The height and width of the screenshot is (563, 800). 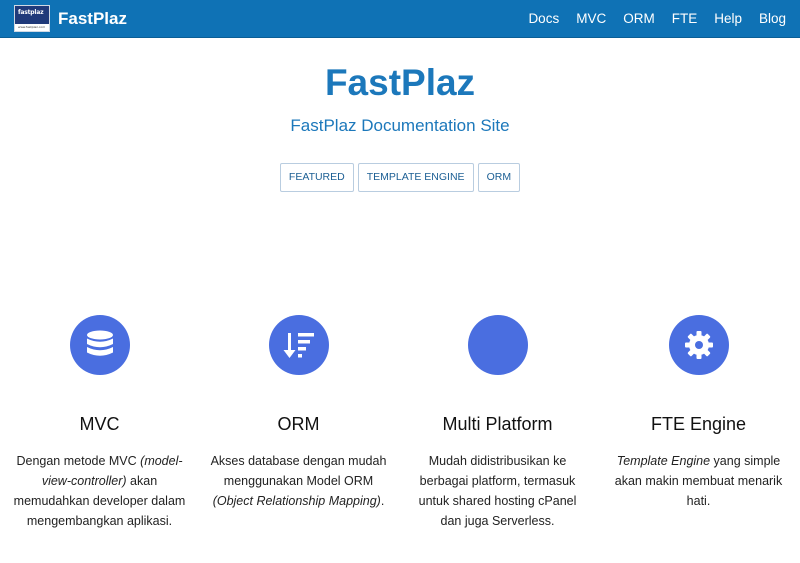 I want to click on nav-link-docs: Docs, so click(x=543, y=18).